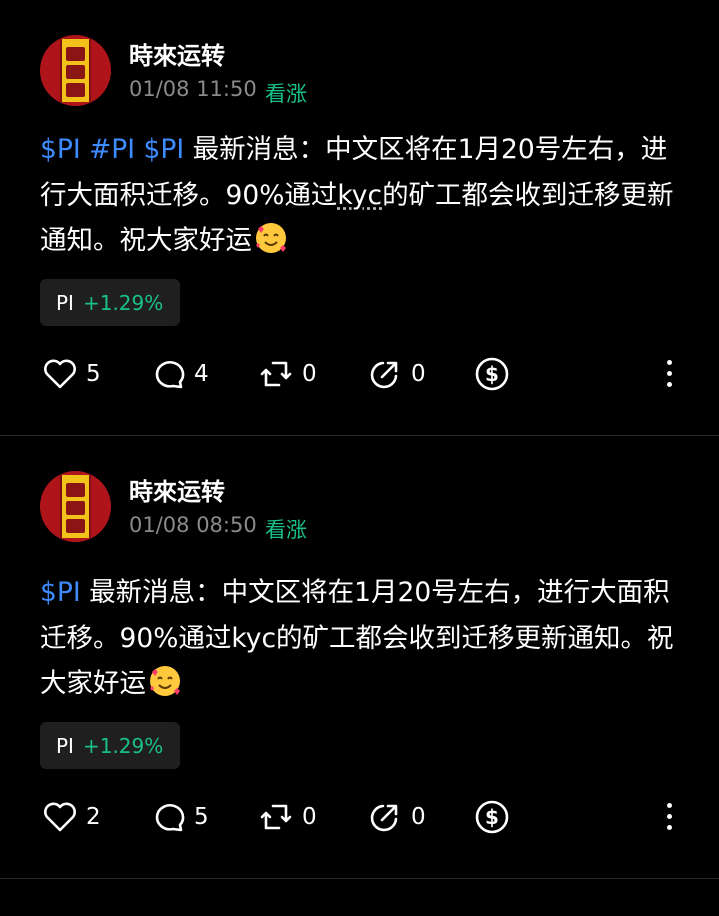 This screenshot has width=719, height=916. I want to click on comment-count: 5, so click(201, 817).